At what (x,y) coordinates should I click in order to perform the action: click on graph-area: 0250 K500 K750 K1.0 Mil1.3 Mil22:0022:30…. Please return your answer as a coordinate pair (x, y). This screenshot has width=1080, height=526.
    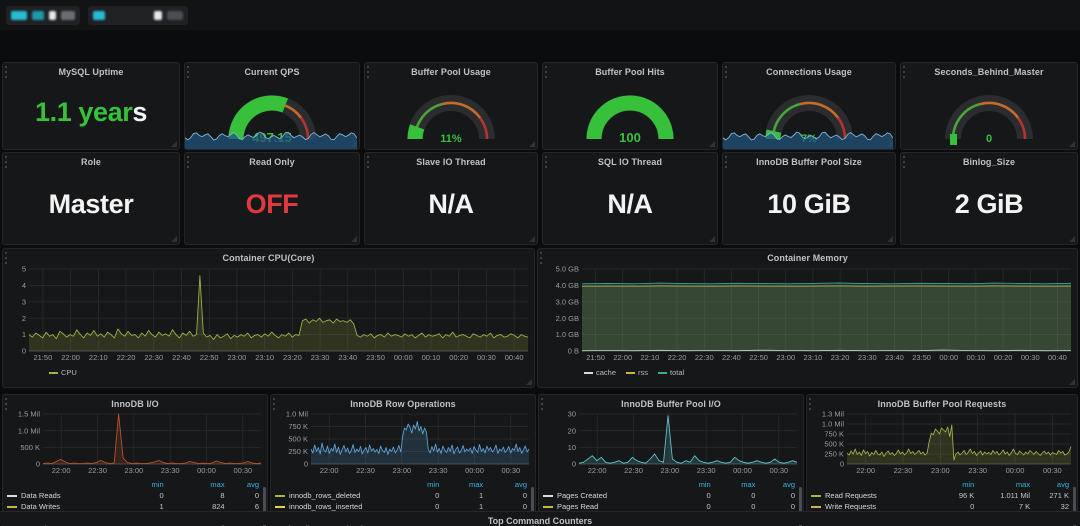
    Looking at the image, I should click on (942, 443).